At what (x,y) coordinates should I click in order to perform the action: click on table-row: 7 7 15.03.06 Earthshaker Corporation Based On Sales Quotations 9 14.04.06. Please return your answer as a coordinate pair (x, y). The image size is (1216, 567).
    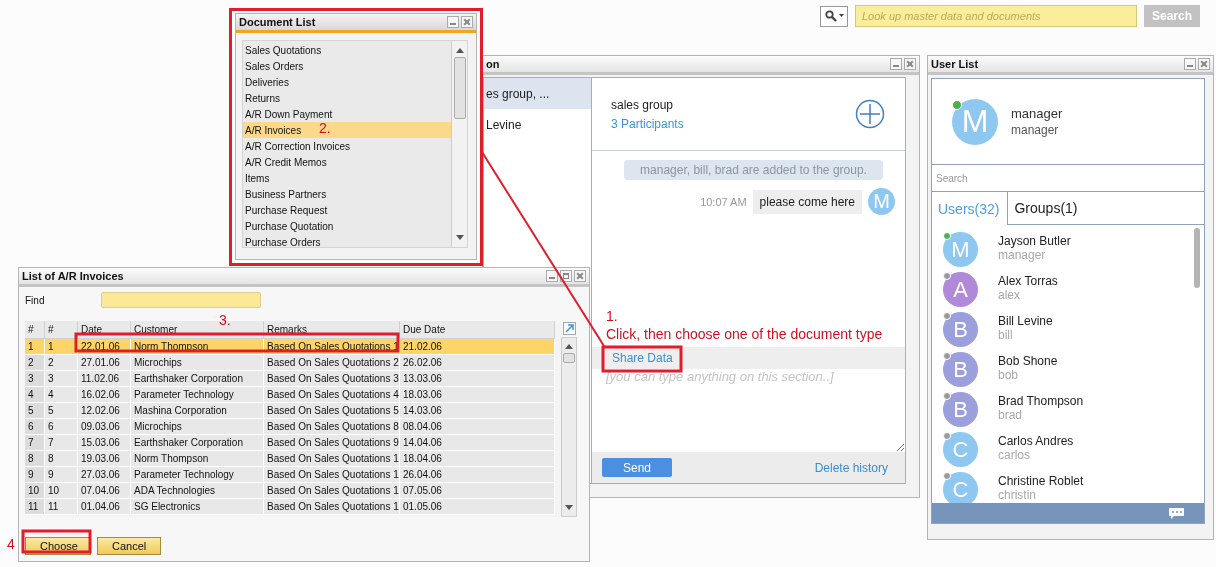
    Looking at the image, I should click on (293, 443).